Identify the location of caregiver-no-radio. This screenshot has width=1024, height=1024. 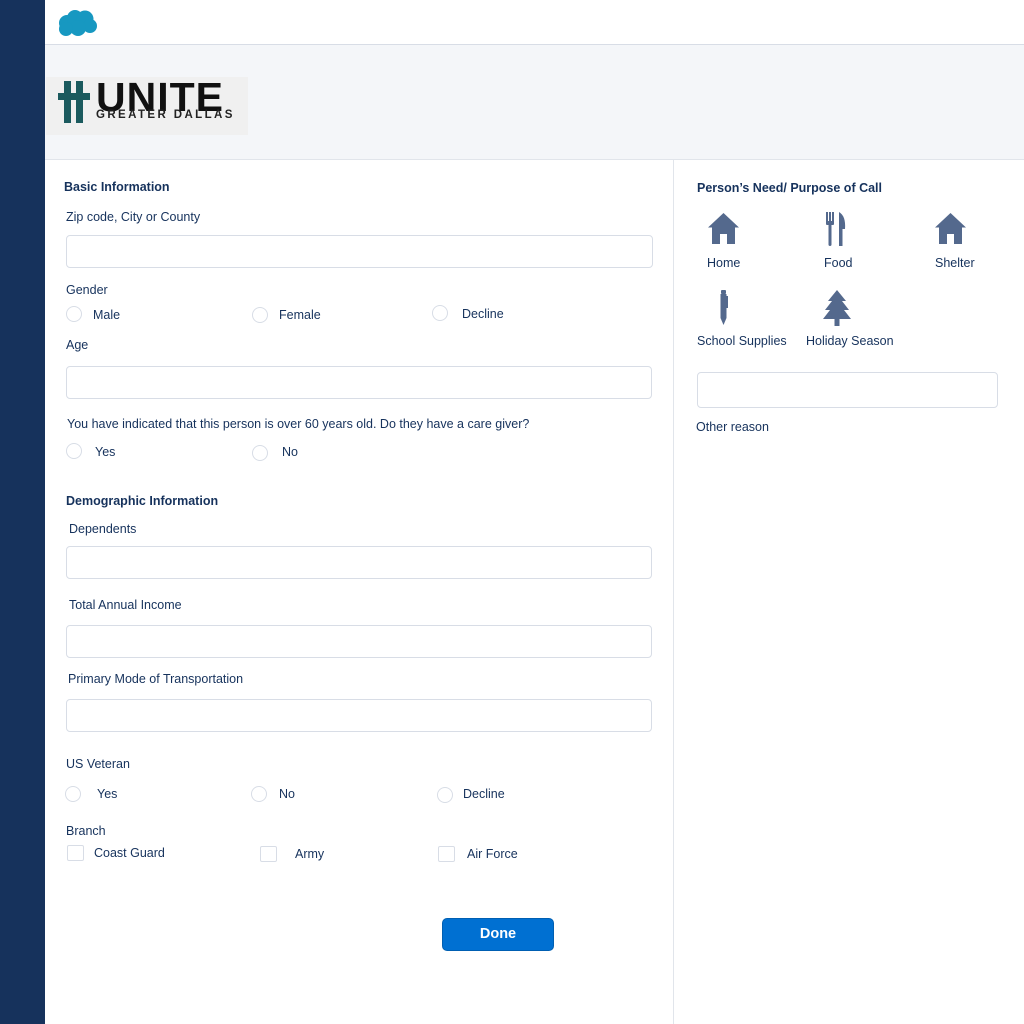
(260, 453).